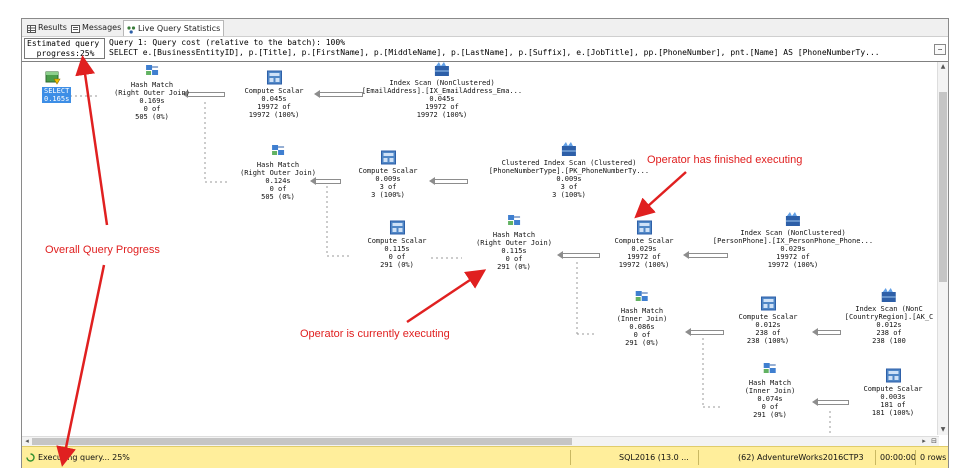  Describe the element at coordinates (893, 392) in the screenshot. I see `compute-scalar-operator: Compute Scalar 0.003s 181 of 181 (100%)` at that location.